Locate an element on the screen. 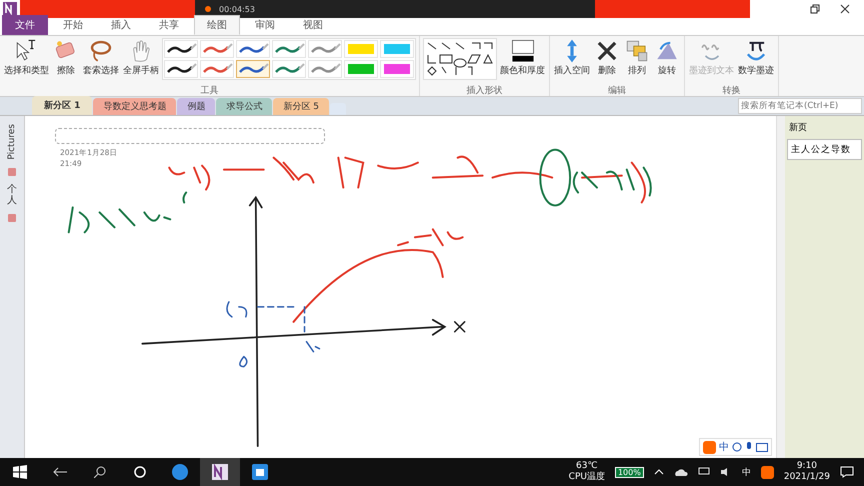  rotate-tool-button: 旋转 is located at coordinates (667, 57).